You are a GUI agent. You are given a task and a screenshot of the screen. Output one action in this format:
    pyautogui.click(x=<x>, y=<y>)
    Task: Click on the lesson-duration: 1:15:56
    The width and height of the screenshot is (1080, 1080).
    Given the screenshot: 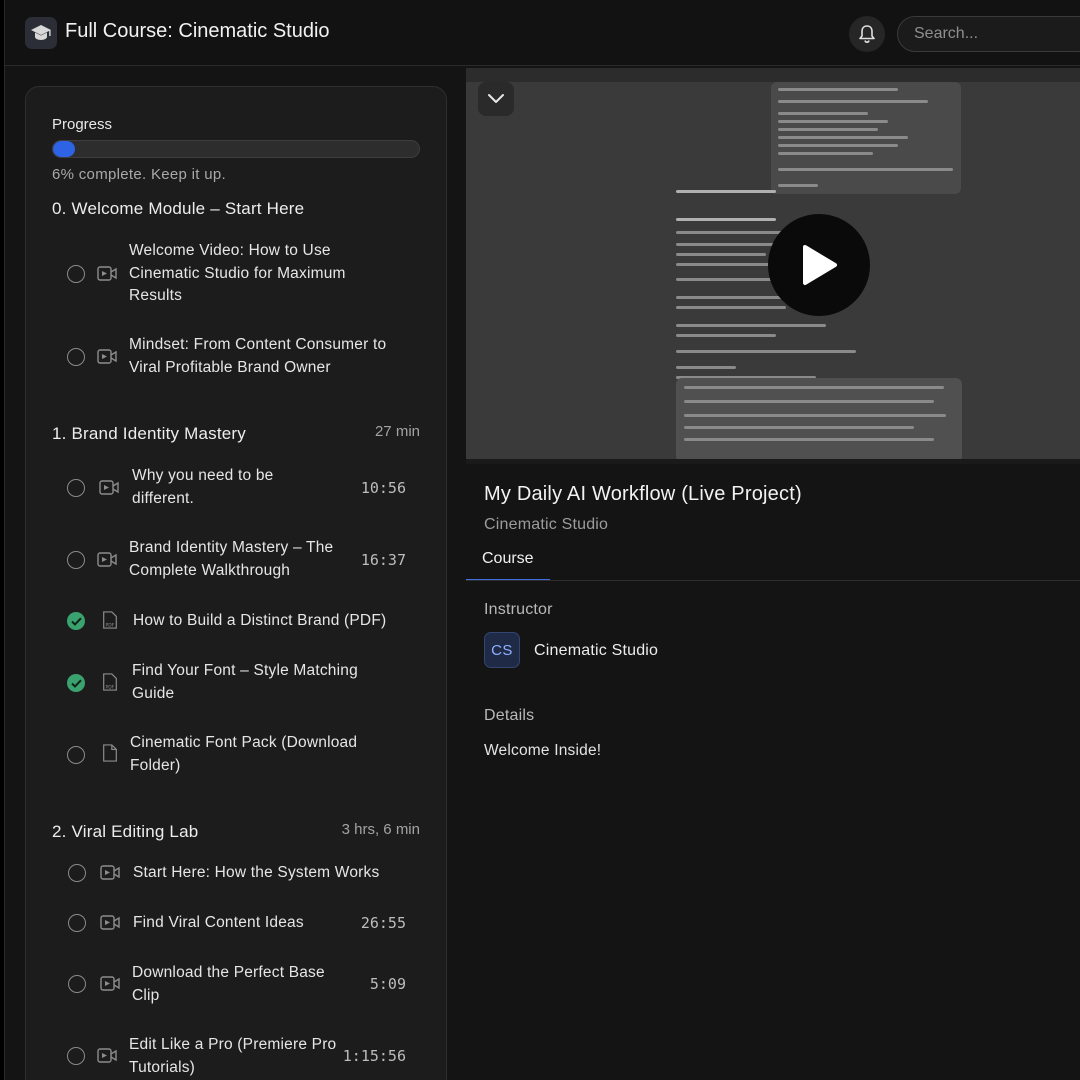 What is the action you would take?
    pyautogui.click(x=374, y=1056)
    